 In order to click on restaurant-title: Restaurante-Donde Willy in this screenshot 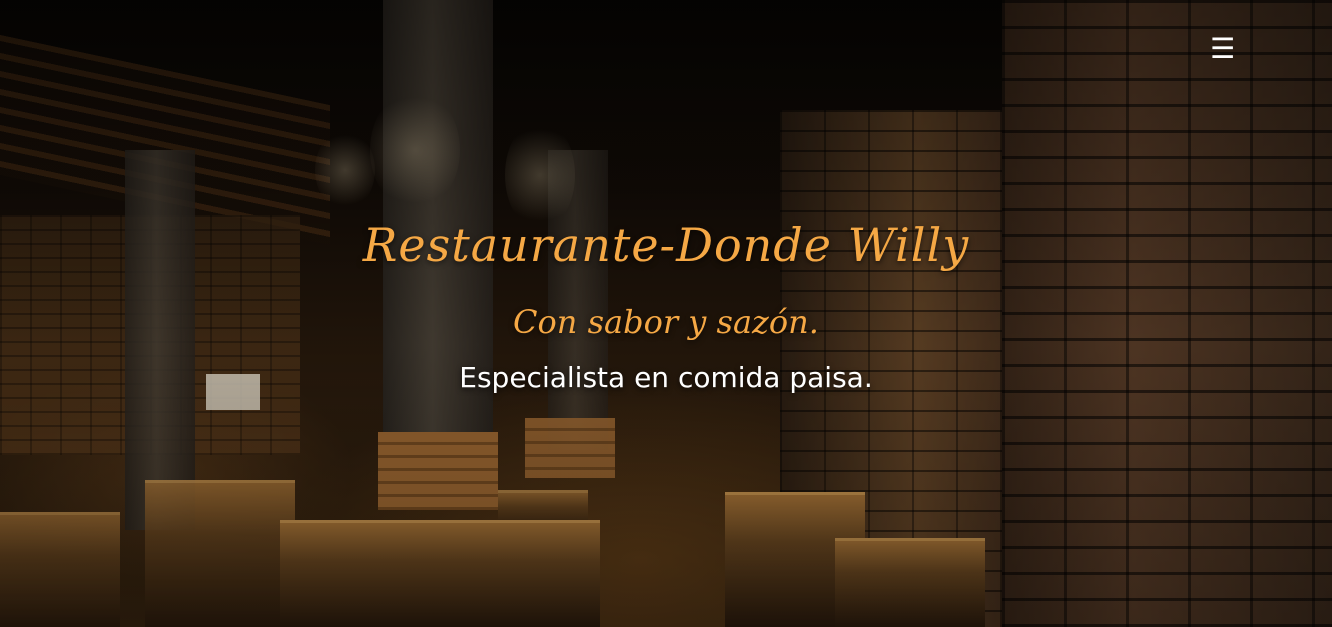, I will do `click(666, 245)`.